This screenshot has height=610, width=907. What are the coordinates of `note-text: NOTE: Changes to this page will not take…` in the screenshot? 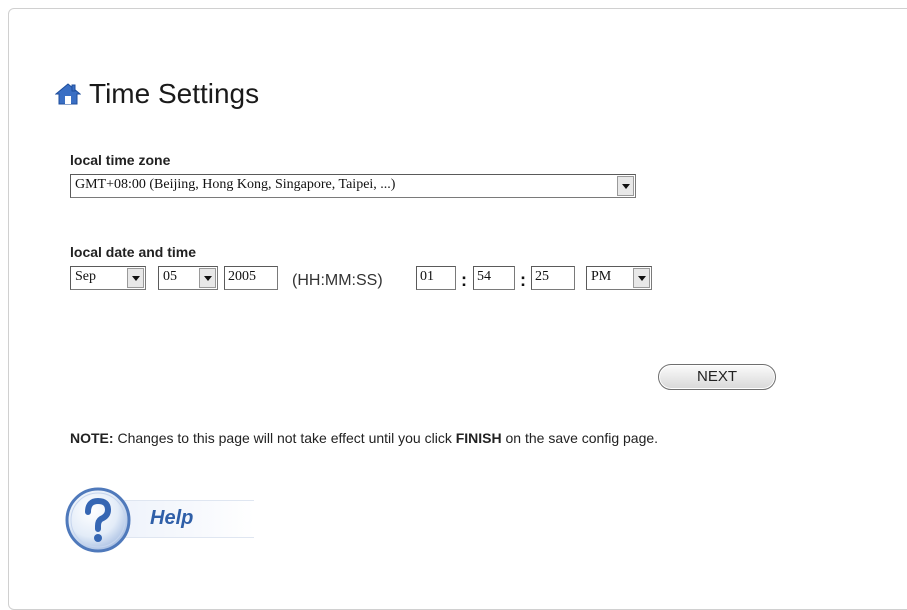 It's located at (364, 438).